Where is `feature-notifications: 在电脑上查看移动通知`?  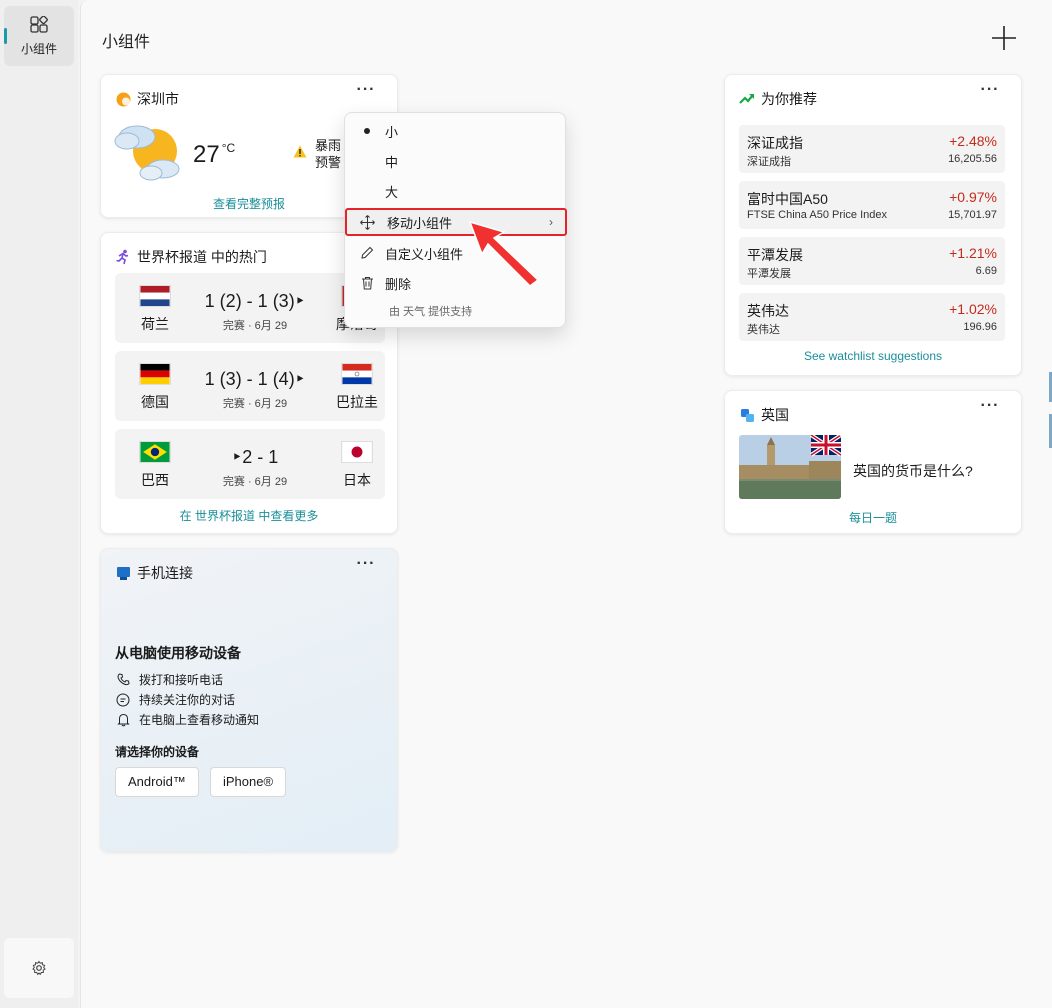
feature-notifications: 在电脑上查看移动通知 is located at coordinates (187, 719).